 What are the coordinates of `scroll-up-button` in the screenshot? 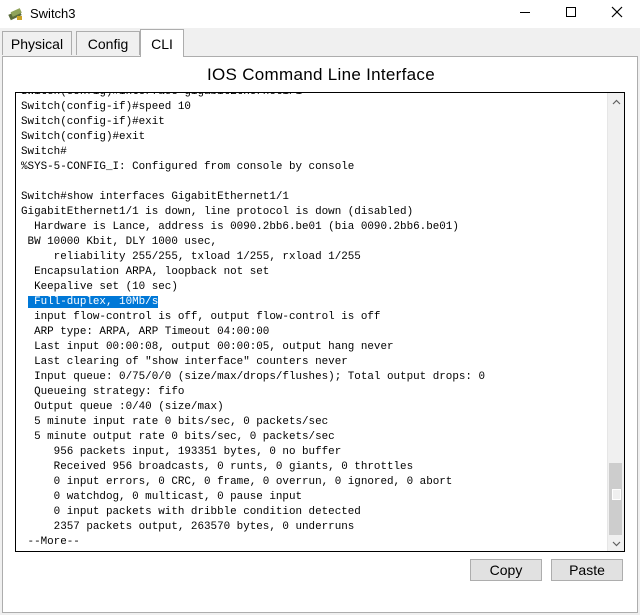 It's located at (616, 101).